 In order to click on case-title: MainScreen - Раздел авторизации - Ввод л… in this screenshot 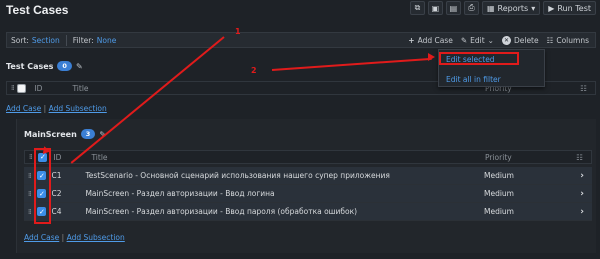, I will do `click(285, 193)`.